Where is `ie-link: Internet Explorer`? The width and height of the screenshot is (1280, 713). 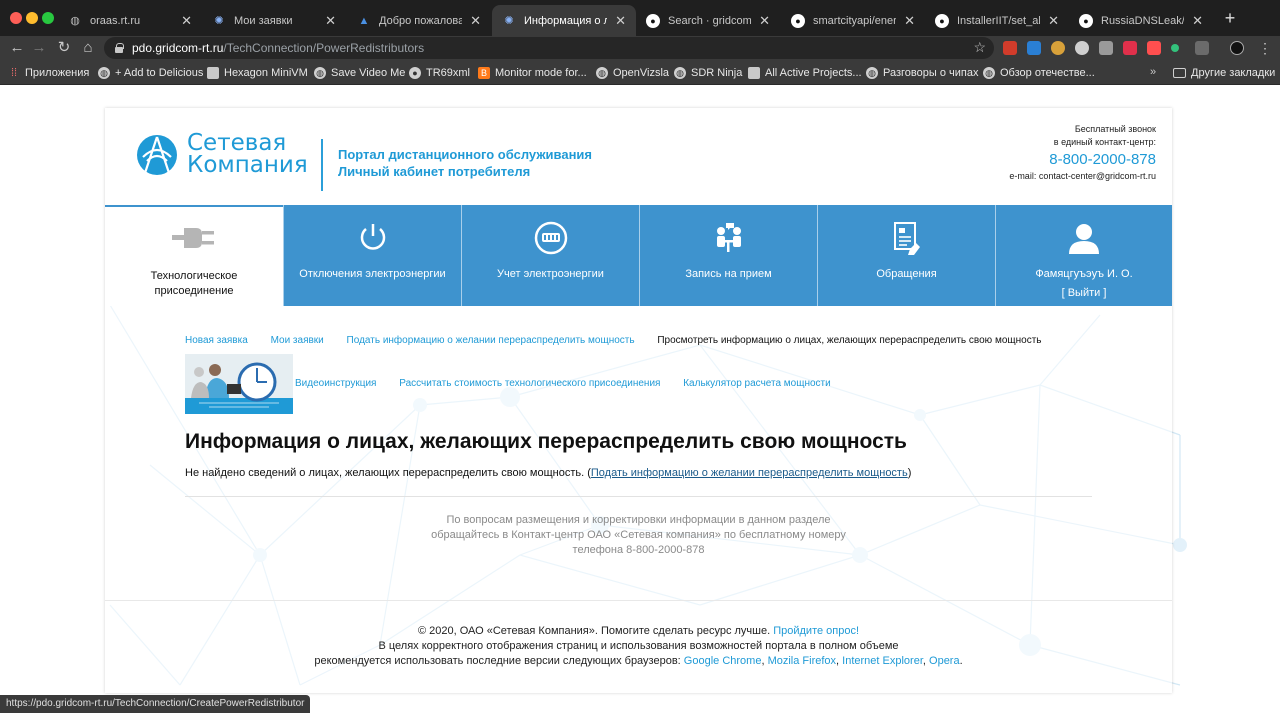 ie-link: Internet Explorer is located at coordinates (882, 661).